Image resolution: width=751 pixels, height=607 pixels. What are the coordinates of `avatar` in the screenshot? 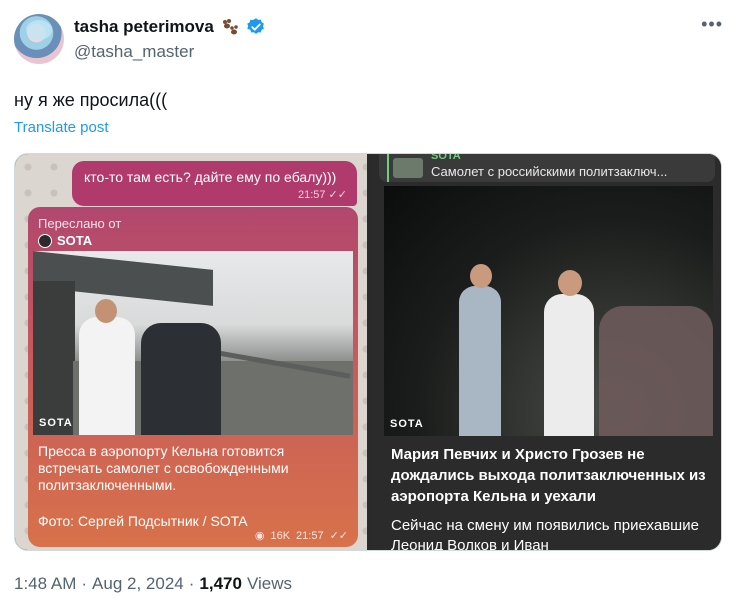 It's located at (39, 39).